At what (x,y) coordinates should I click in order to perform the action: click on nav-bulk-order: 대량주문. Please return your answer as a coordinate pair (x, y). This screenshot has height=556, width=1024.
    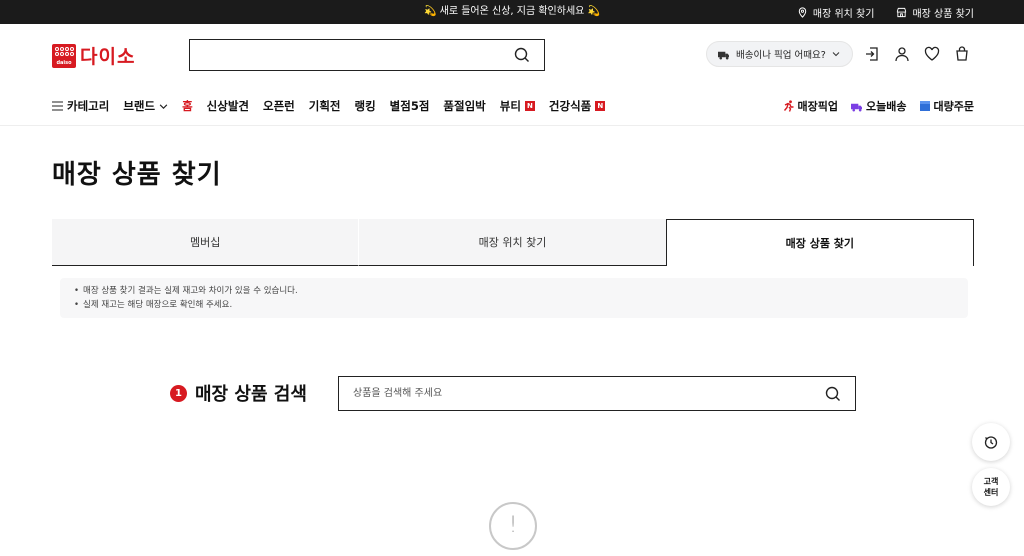
    Looking at the image, I should click on (946, 106).